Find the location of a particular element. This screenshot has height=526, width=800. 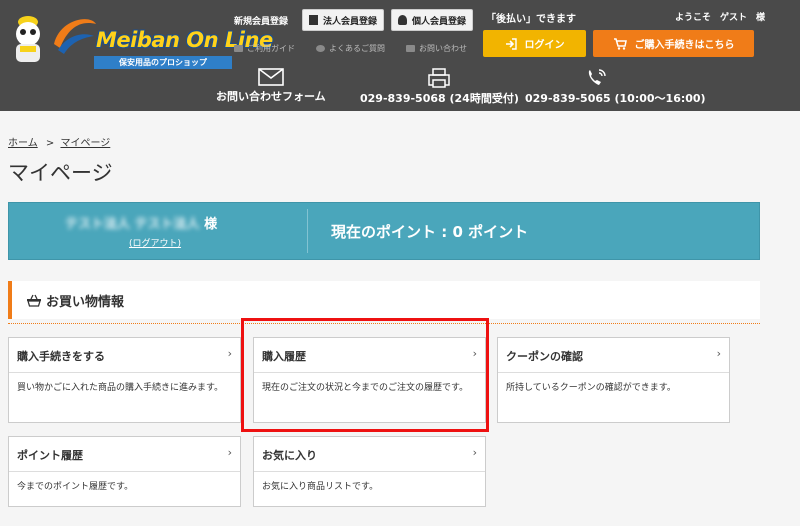

faq-link: よくあるご質問 is located at coordinates (350, 48).